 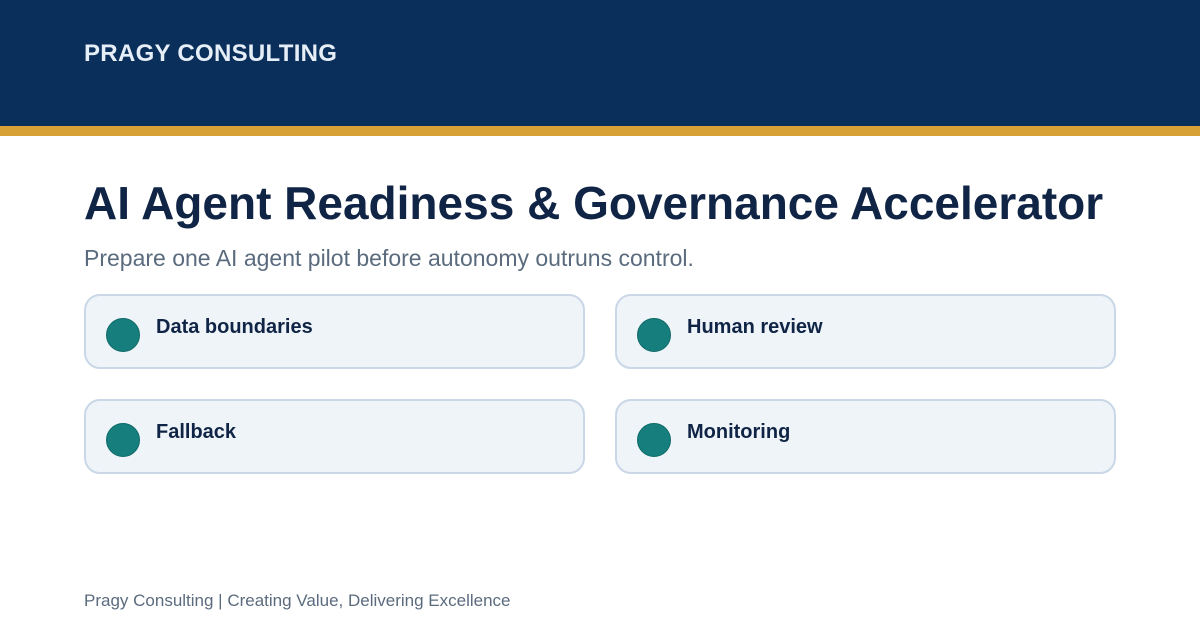 I want to click on card-data-boundaries: Data boundaries, so click(x=334, y=331).